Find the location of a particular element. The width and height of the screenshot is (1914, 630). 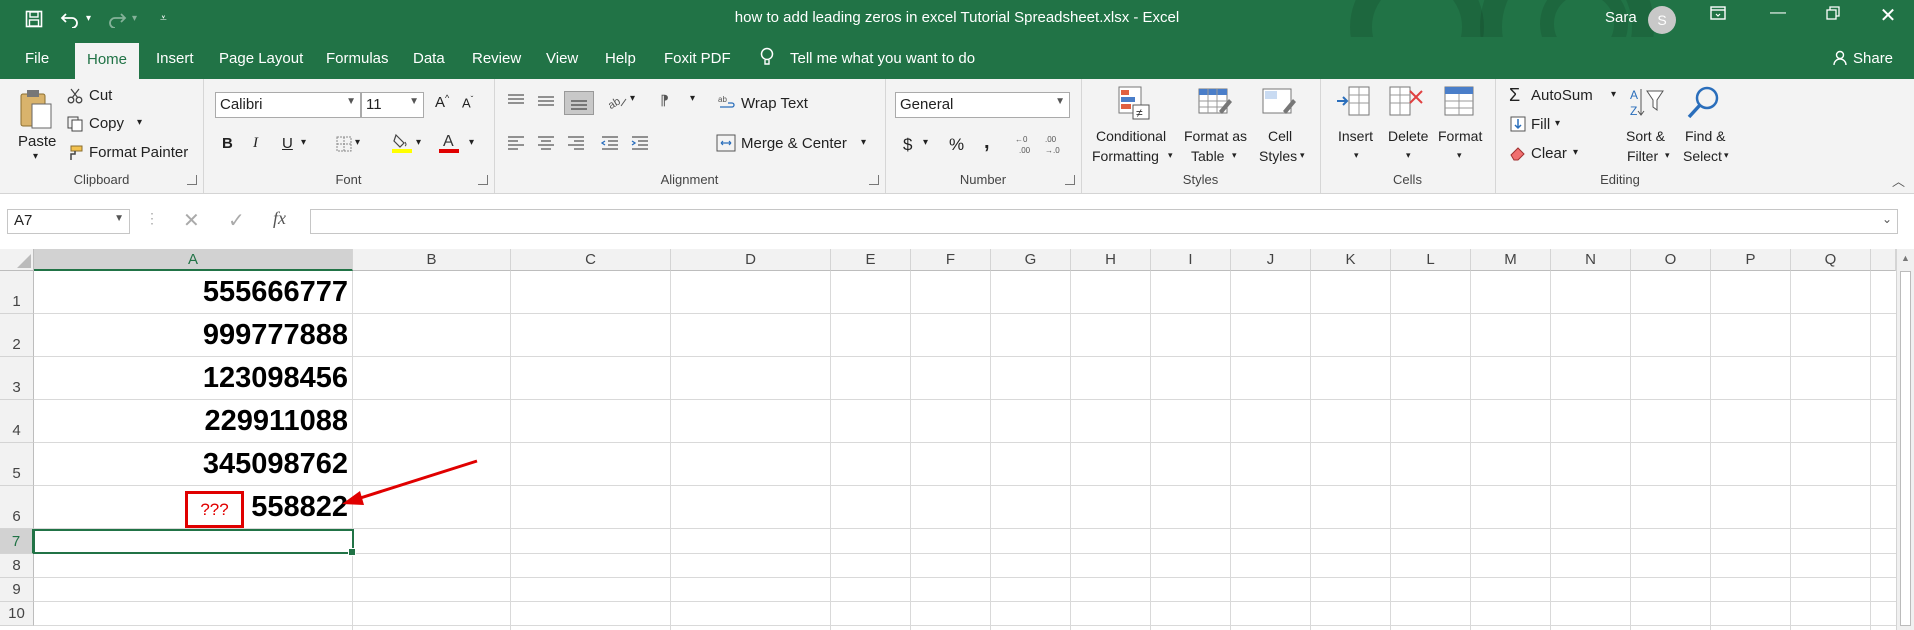

cell-styles-dropdown-icon: ▾ is located at coordinates (1302, 155).